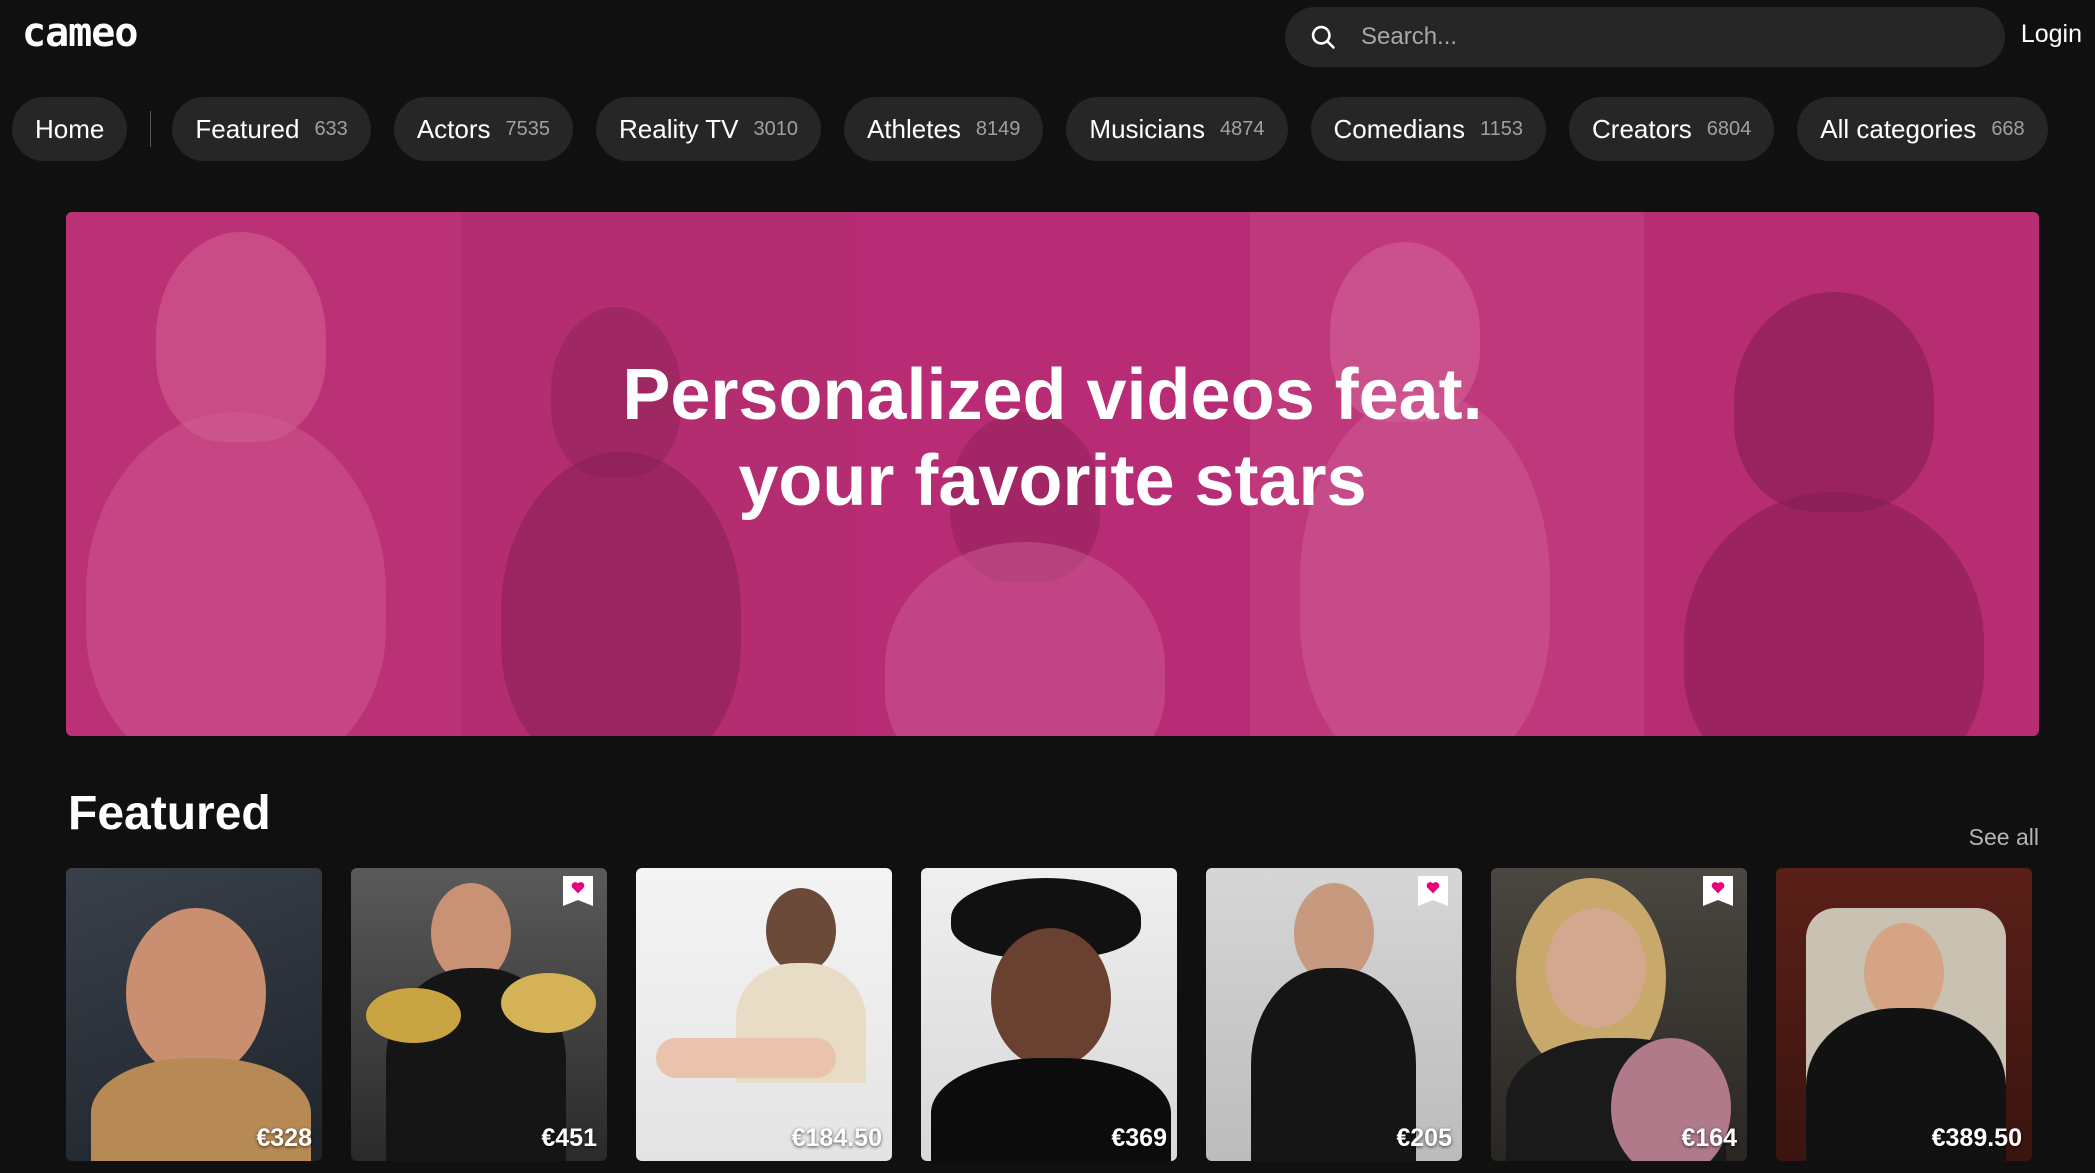  What do you see at coordinates (775, 128) in the screenshot?
I see `nav-category-count: 3010` at bounding box center [775, 128].